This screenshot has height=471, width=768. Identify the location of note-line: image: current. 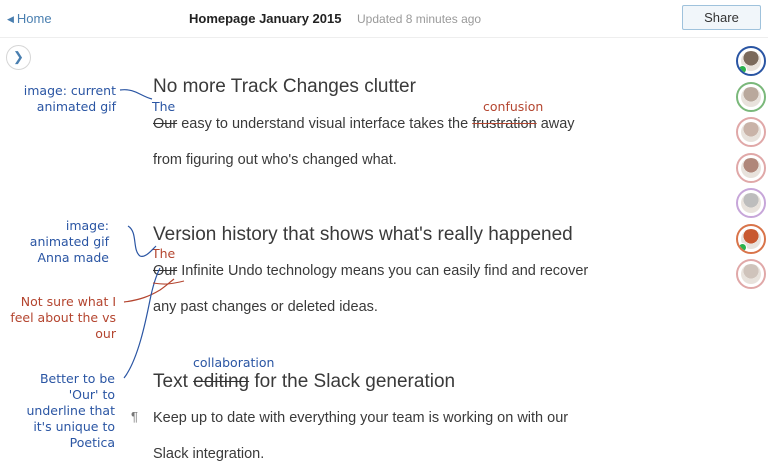
(69, 90).